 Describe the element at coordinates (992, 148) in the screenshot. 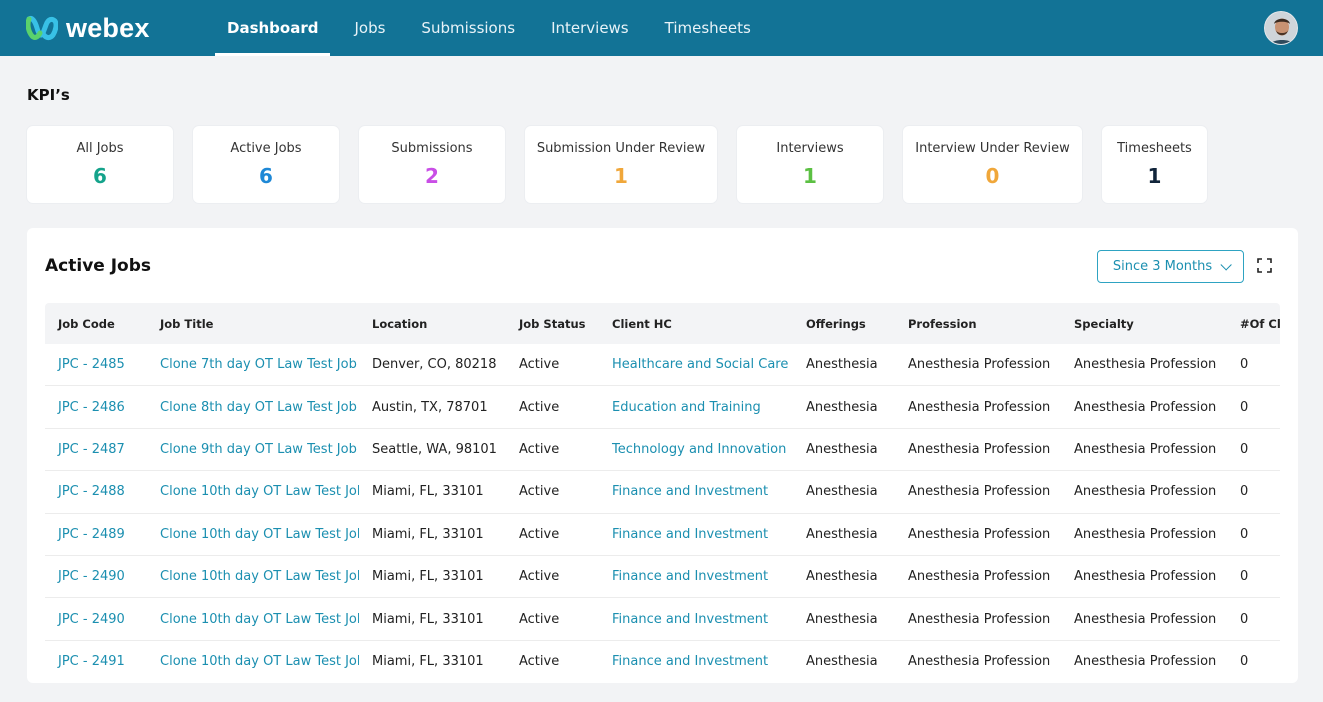

I see `kpi-label: Interview Under Review` at that location.